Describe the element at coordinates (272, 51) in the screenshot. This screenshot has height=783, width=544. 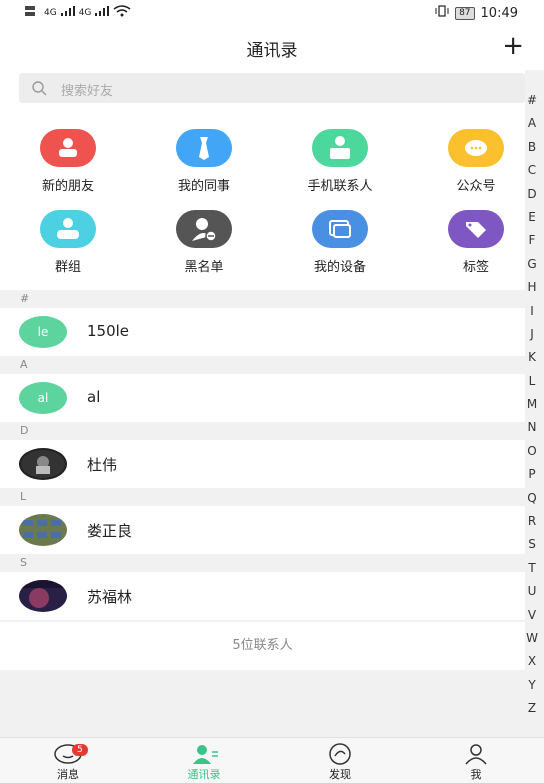
I see `page-title: 通讯录` at that location.